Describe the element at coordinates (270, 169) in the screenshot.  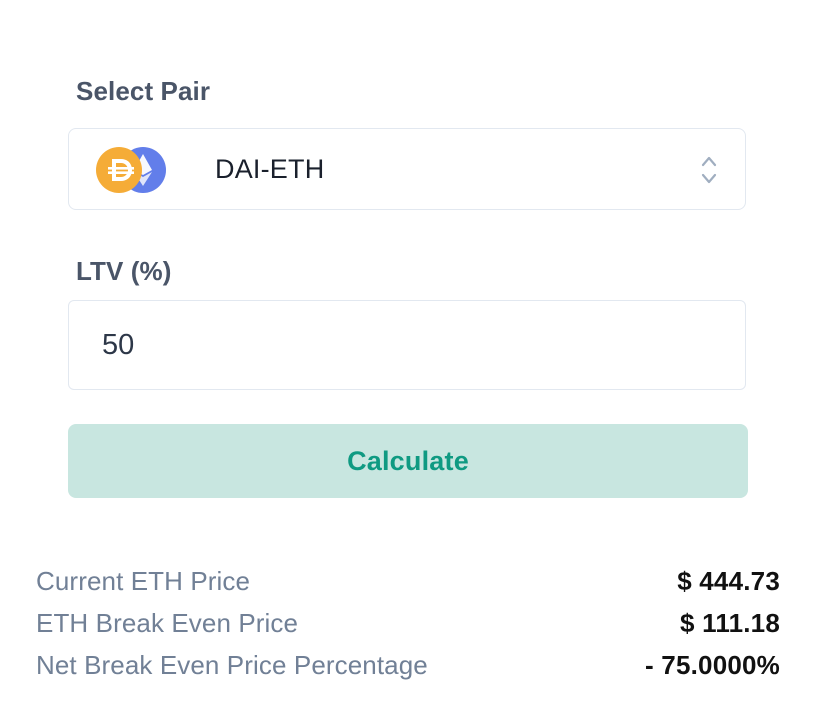
I see `pair-selected-value: DAI-ETH` at that location.